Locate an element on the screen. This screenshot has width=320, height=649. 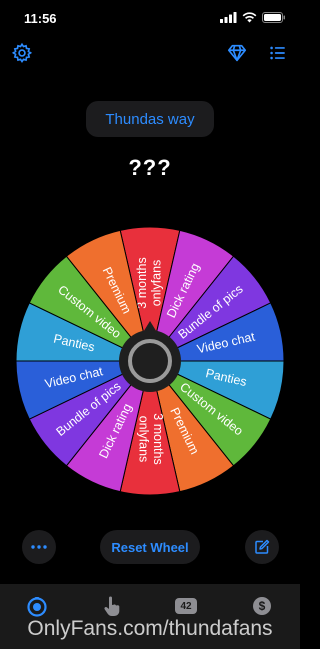
counter-badge: 42 is located at coordinates (186, 606).